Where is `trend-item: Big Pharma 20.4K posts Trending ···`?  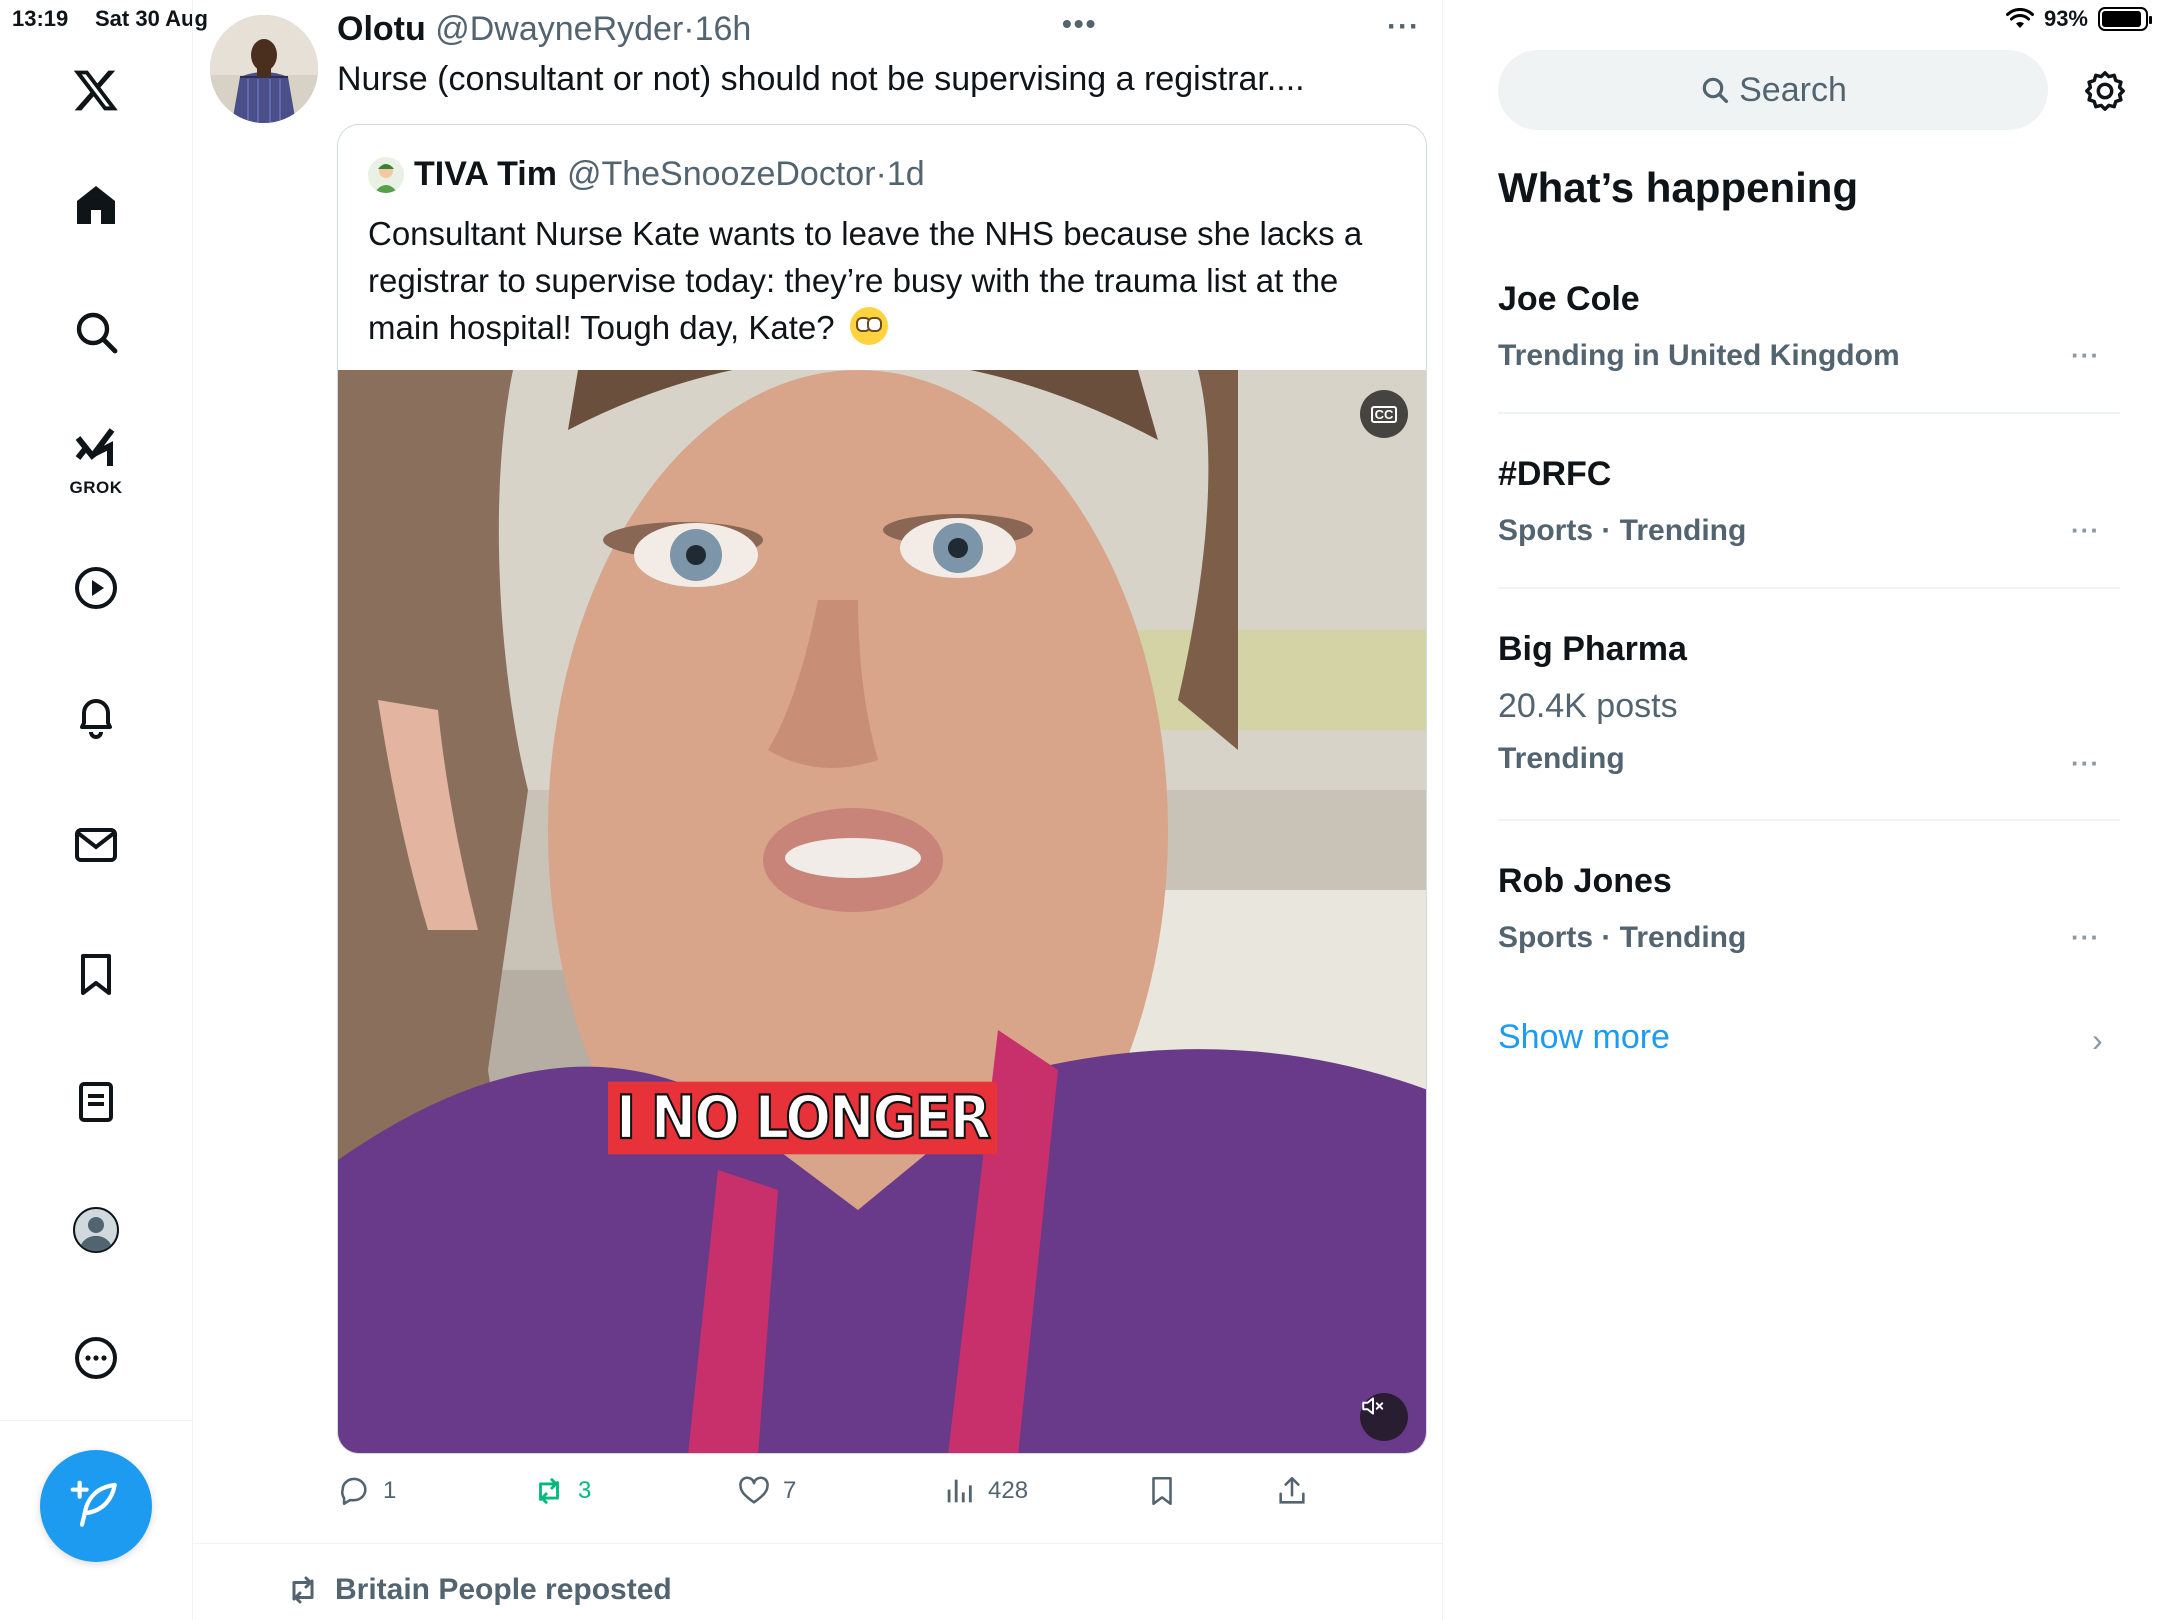
trend-item: Big Pharma 20.4K posts Trending ··· is located at coordinates (1809, 725).